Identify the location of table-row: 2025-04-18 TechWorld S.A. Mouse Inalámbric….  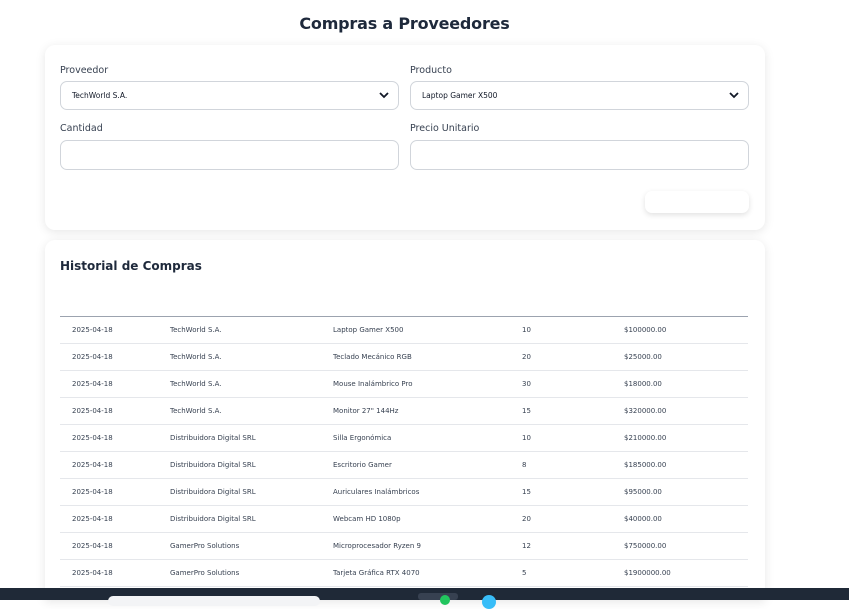
(404, 384).